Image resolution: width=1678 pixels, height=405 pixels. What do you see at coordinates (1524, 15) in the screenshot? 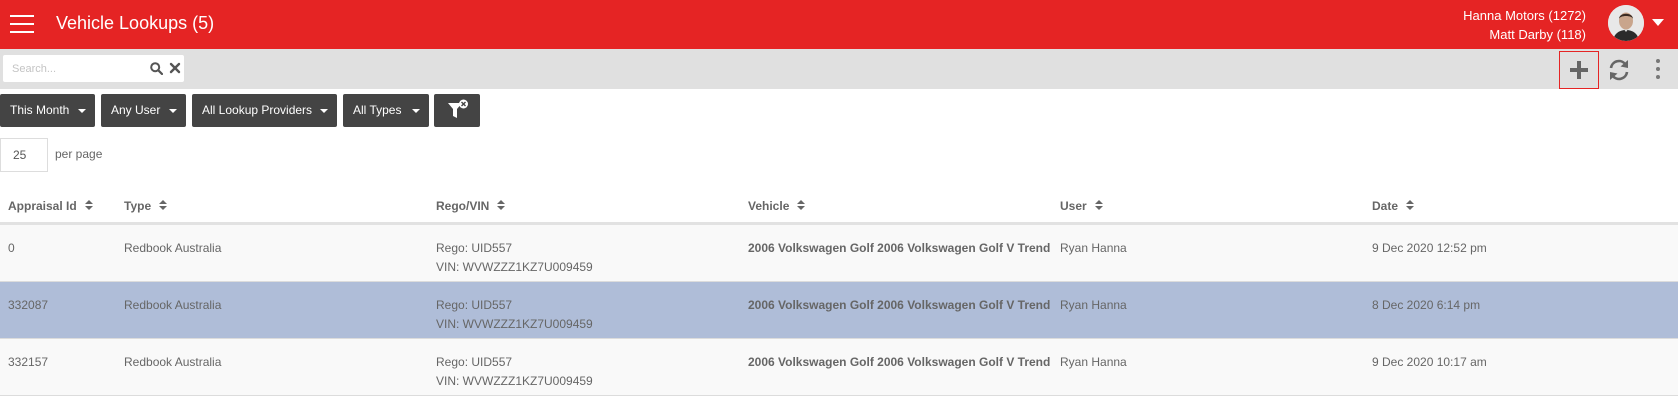
I see `dealer-name: Hanna Motors (1272)` at bounding box center [1524, 15].